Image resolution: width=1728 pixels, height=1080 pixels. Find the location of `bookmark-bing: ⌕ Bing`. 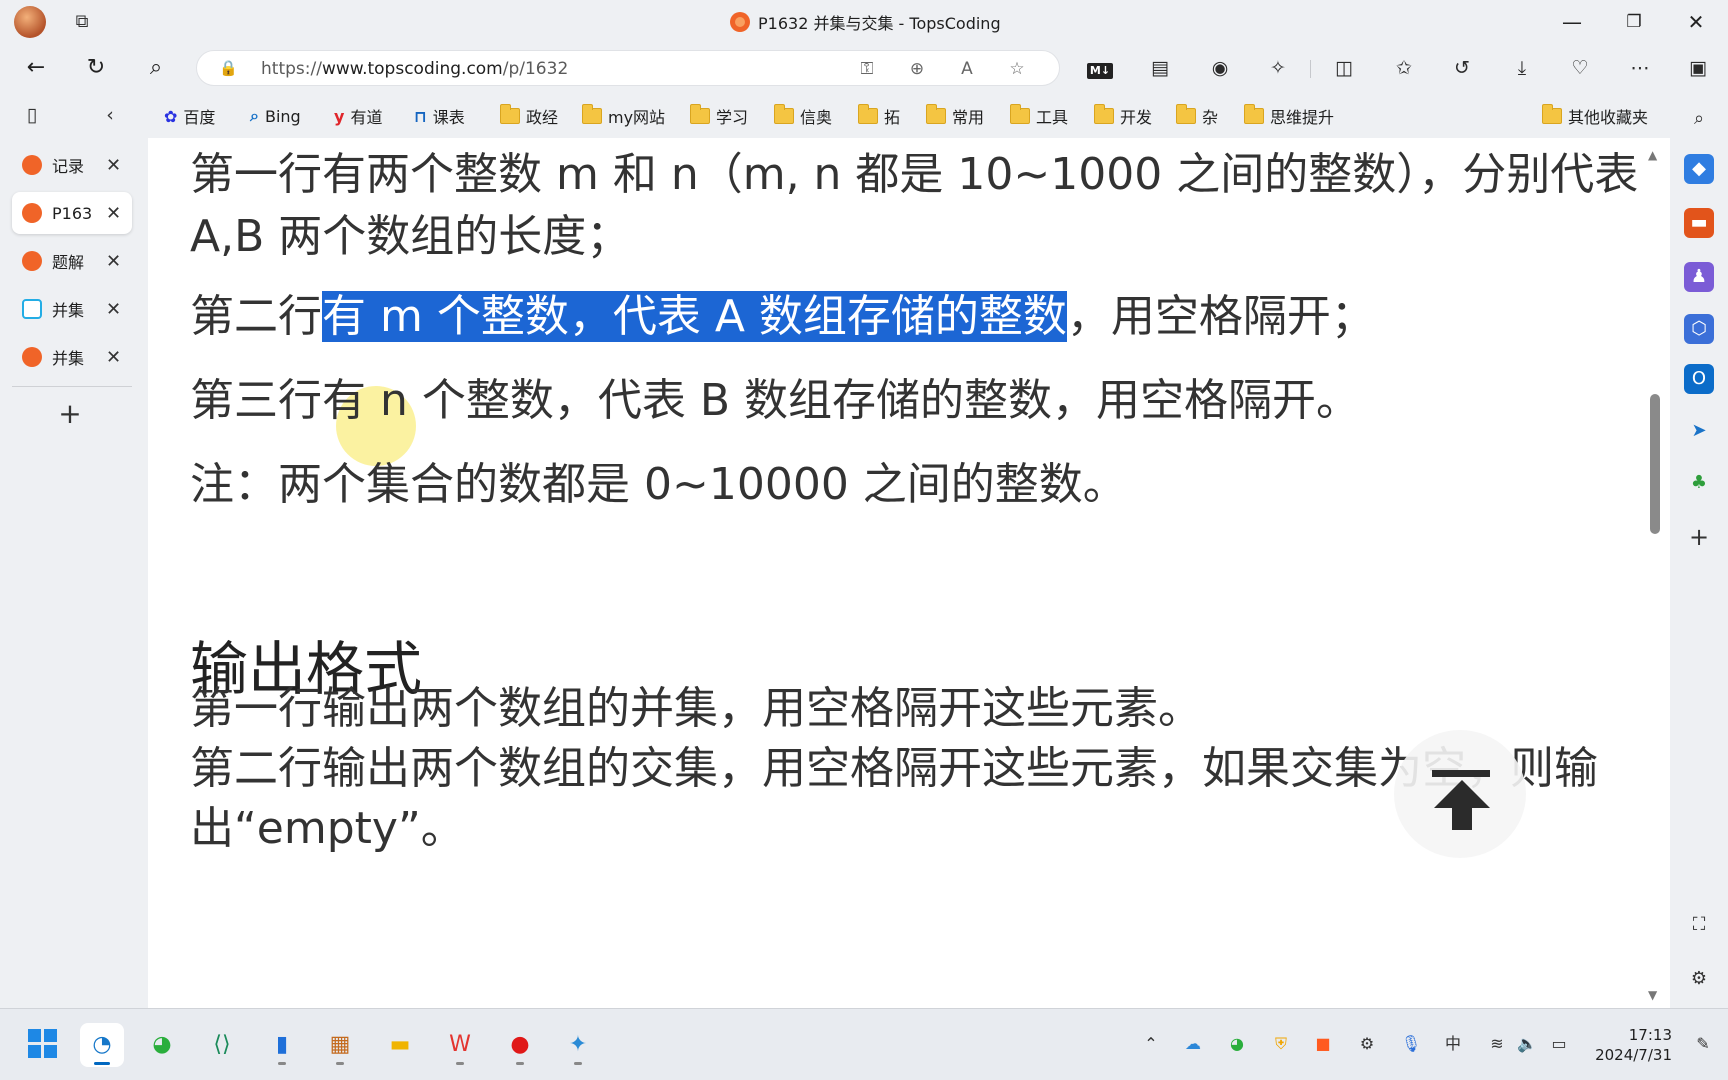

bookmark-bing: ⌕ Bing is located at coordinates (275, 116).